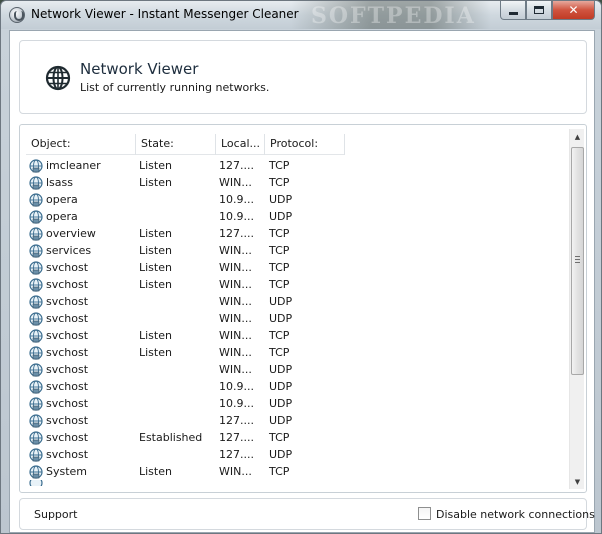  I want to click on scrollbar-grip-icon, so click(577, 259).